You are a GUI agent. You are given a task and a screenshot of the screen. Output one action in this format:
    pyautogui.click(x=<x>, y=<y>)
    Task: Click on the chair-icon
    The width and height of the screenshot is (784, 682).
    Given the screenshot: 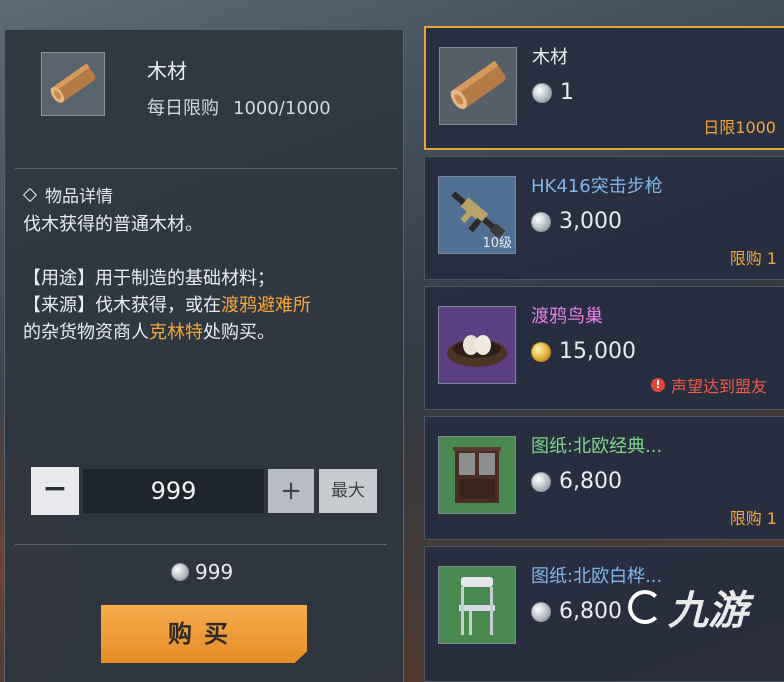 What is the action you would take?
    pyautogui.click(x=477, y=606)
    